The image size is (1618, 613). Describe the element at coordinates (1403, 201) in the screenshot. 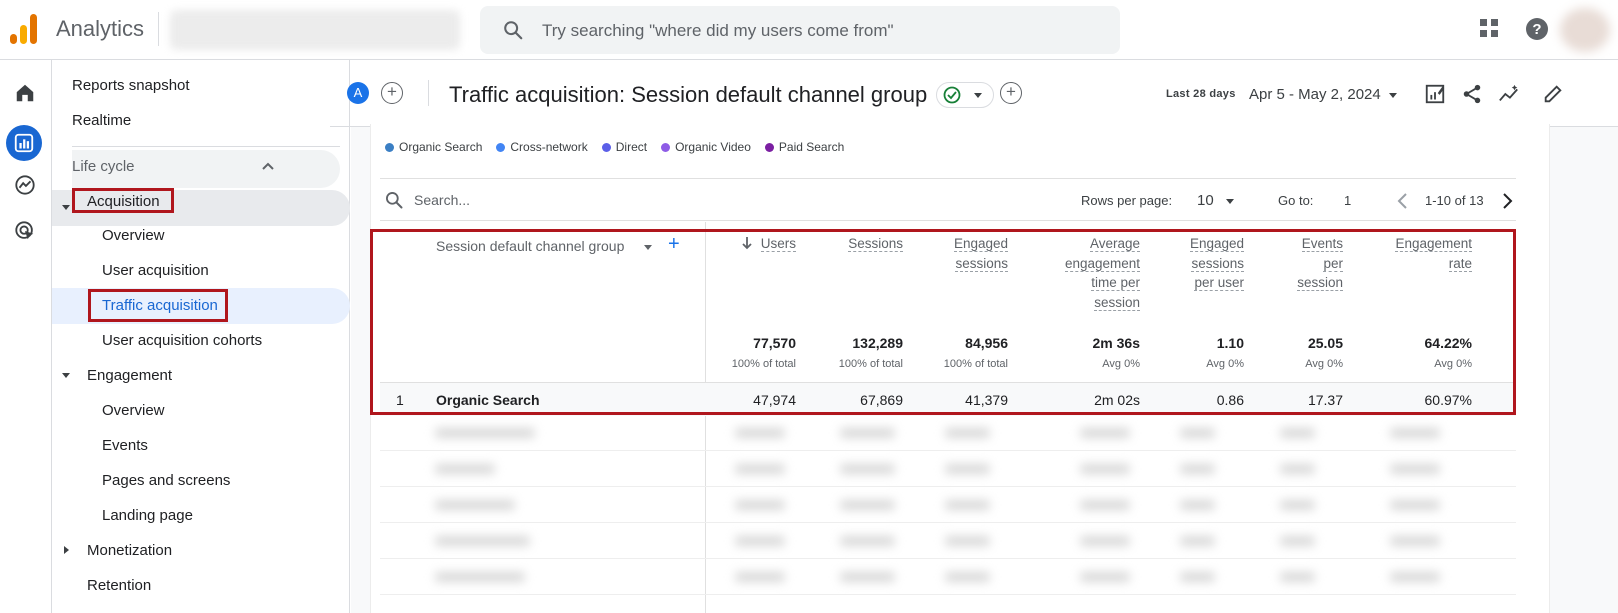

I see `chevron-left-icon` at that location.